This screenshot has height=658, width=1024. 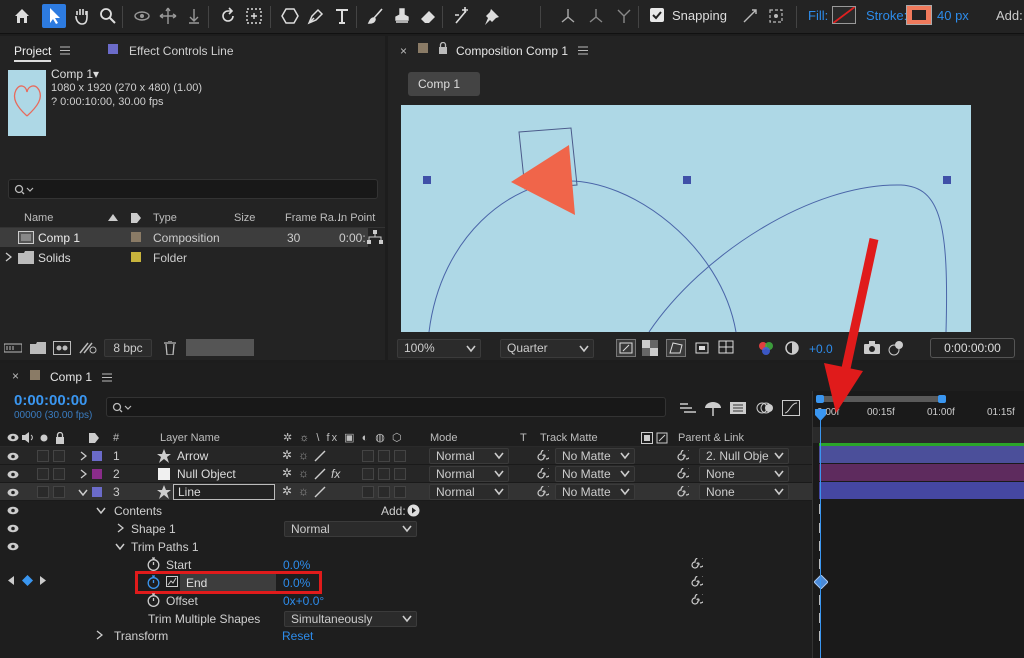 I want to click on shape-group-label: Shape 1, so click(x=153, y=529).